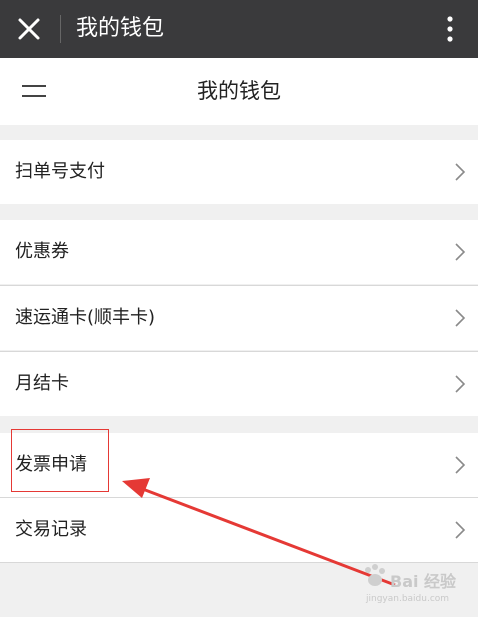  What do you see at coordinates (375, 575) in the screenshot?
I see `paw-logo-icon` at bounding box center [375, 575].